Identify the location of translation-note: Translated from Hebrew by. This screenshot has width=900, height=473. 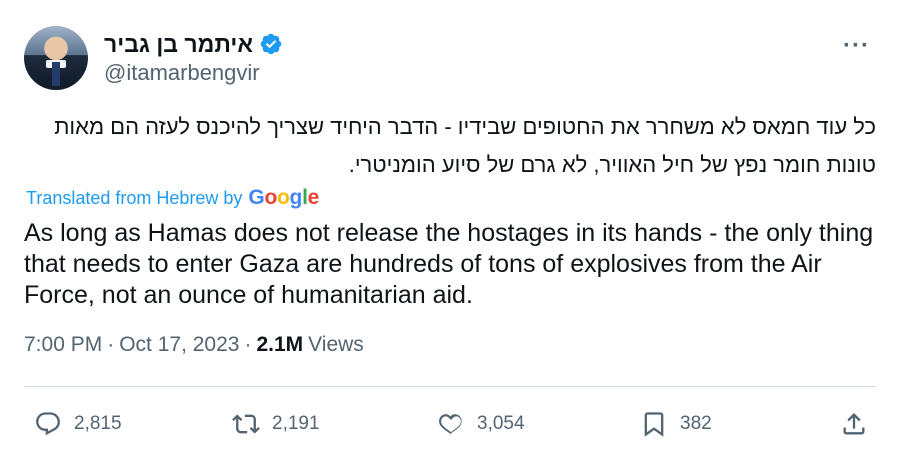
(134, 197).